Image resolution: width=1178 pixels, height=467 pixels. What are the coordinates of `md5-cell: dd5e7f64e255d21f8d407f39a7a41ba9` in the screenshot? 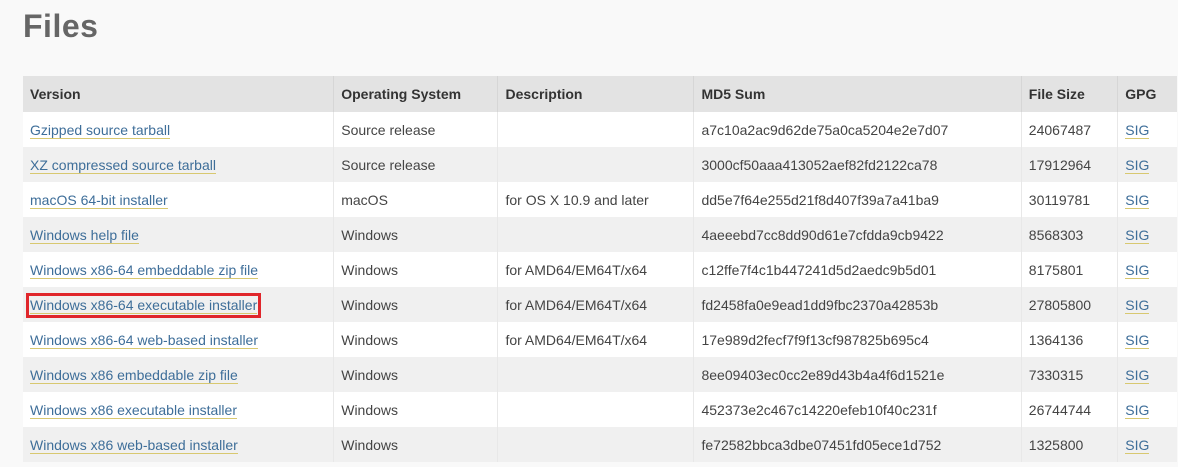 It's located at (857, 199).